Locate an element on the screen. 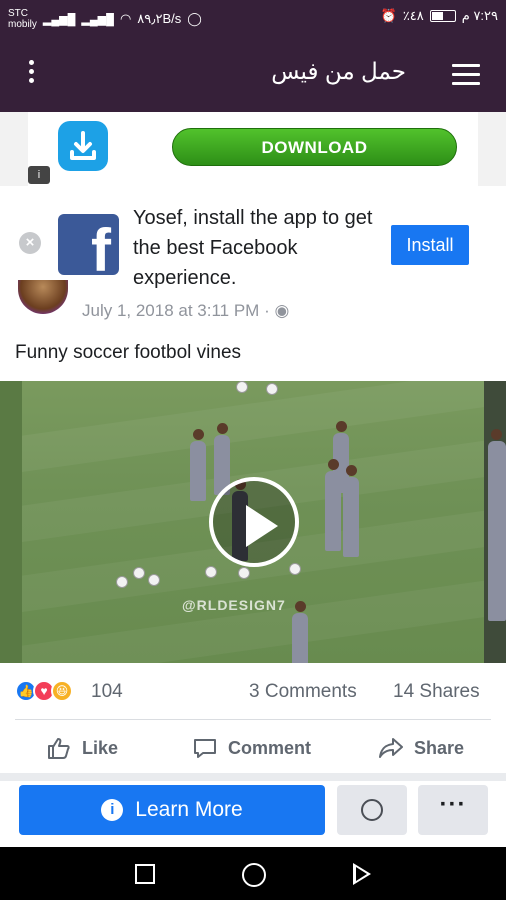  ad-banner: DOWNLOAD i is located at coordinates (253, 149).